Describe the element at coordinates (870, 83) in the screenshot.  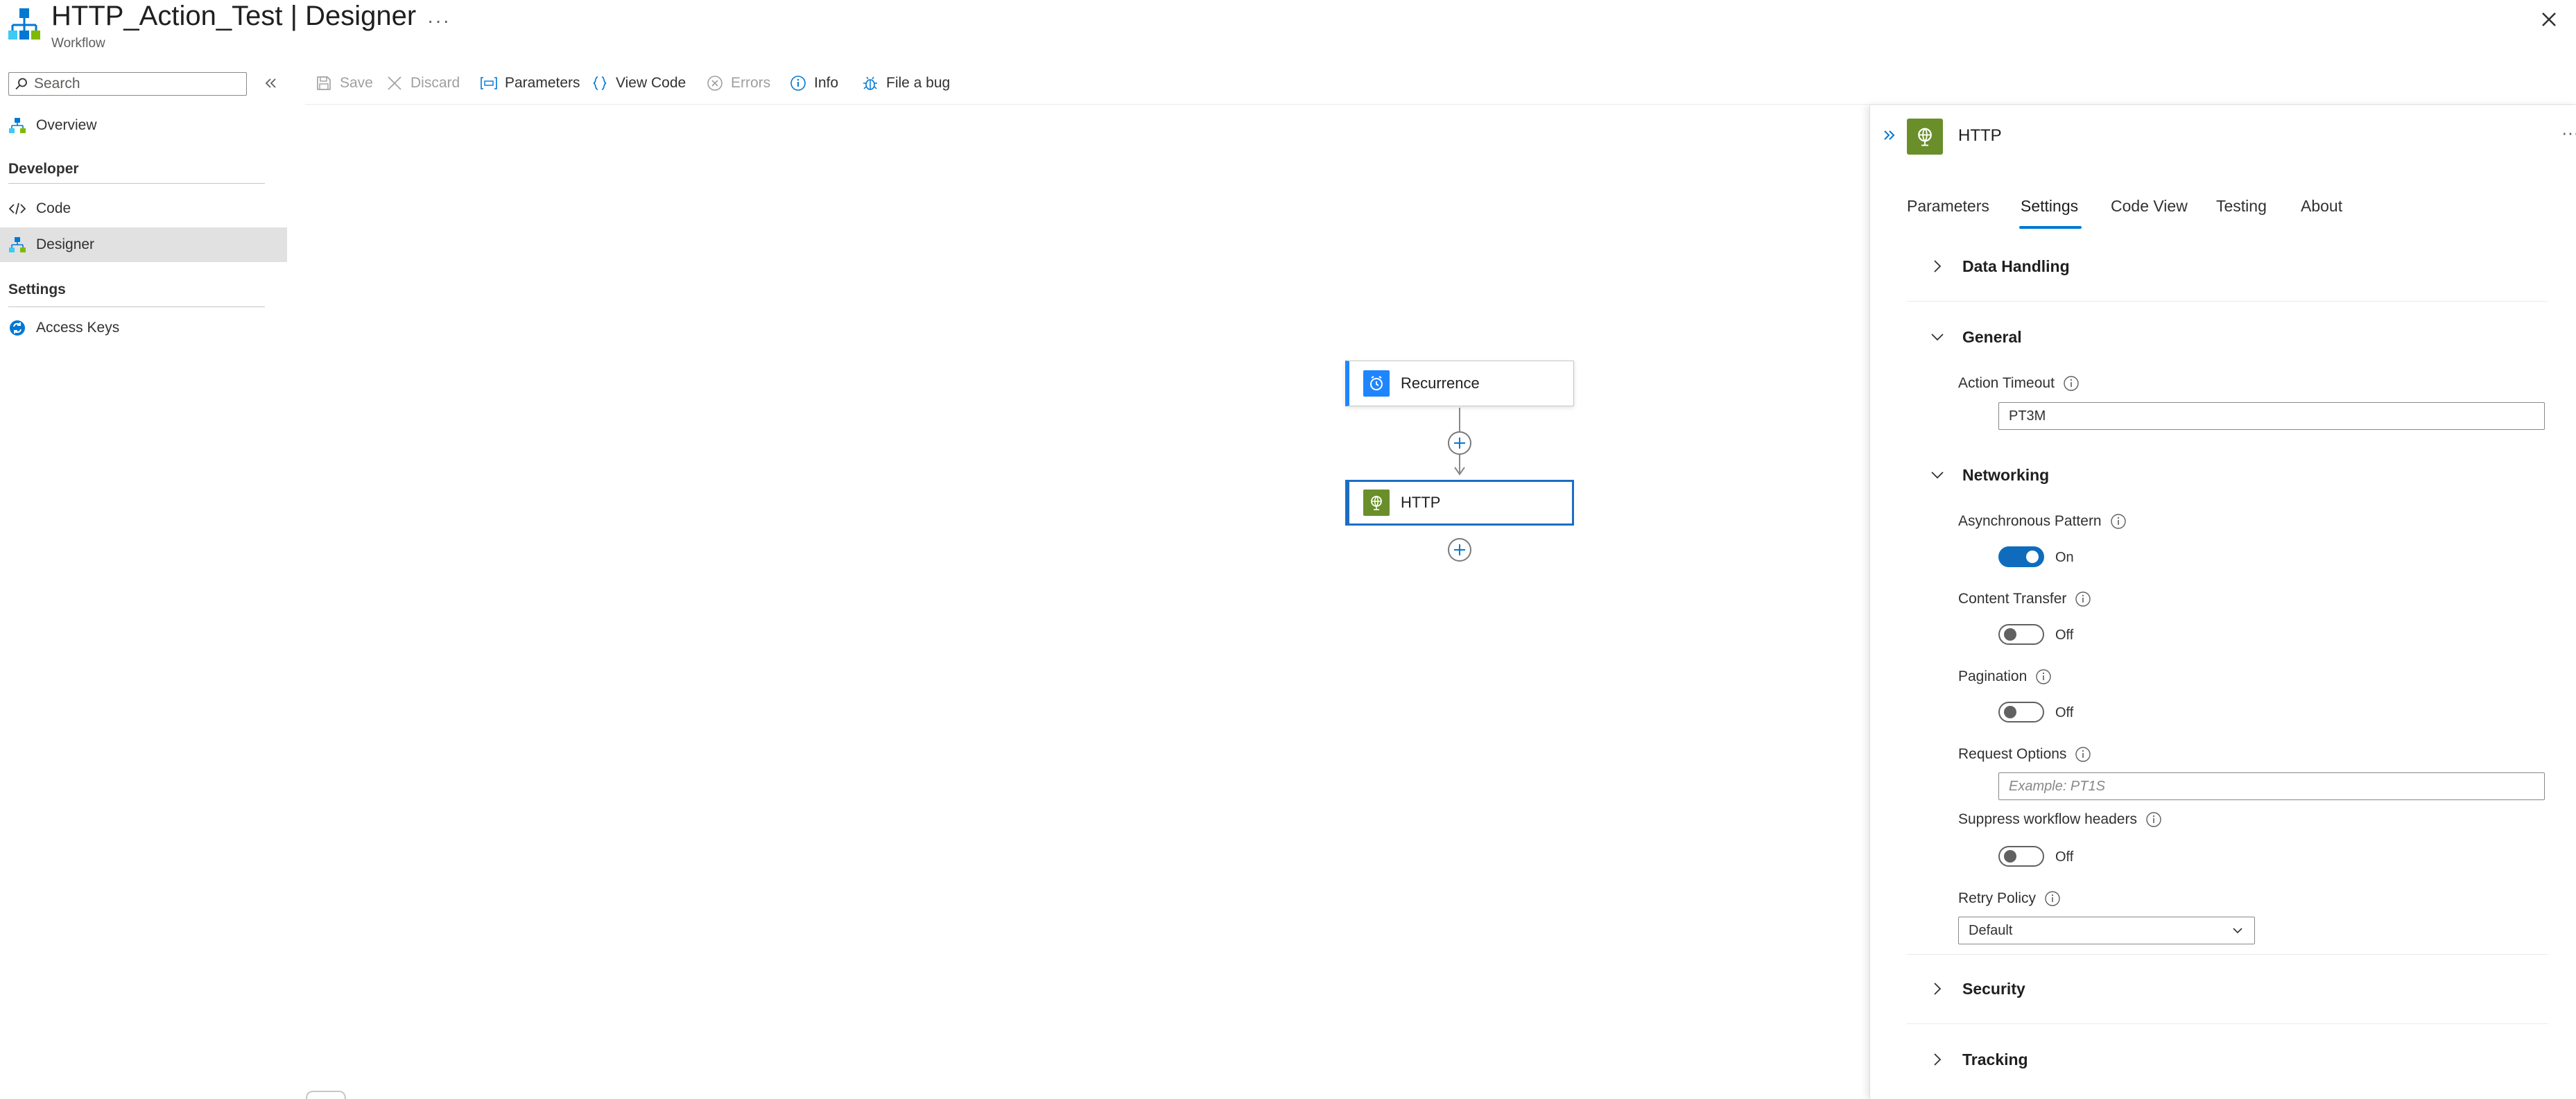
I see `bug-icon` at that location.